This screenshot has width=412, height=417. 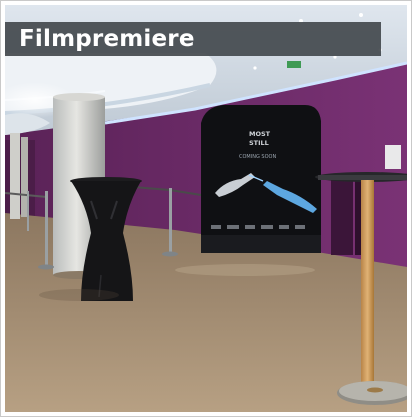 I want to click on caption-bar: Filmpremiere, so click(x=193, y=39).